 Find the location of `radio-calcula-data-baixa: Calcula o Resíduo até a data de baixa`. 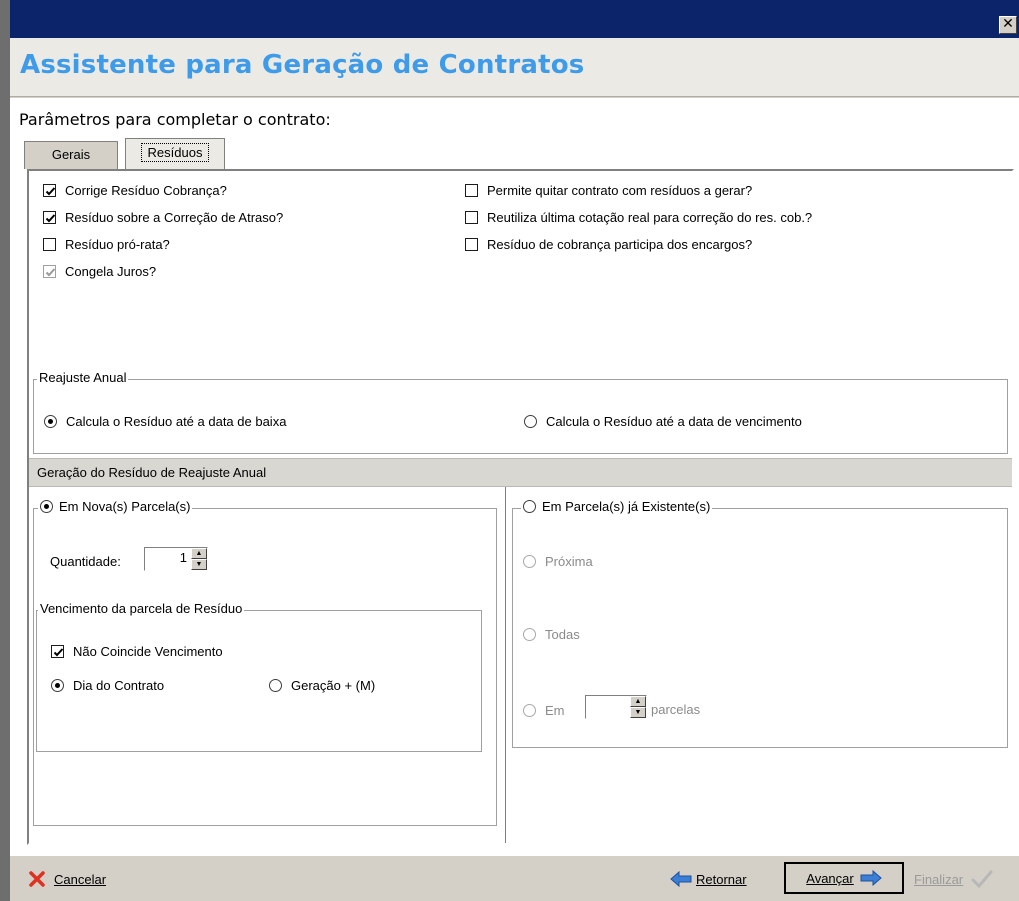

radio-calcula-data-baixa: Calcula o Resíduo até a data de baixa is located at coordinates (165, 421).